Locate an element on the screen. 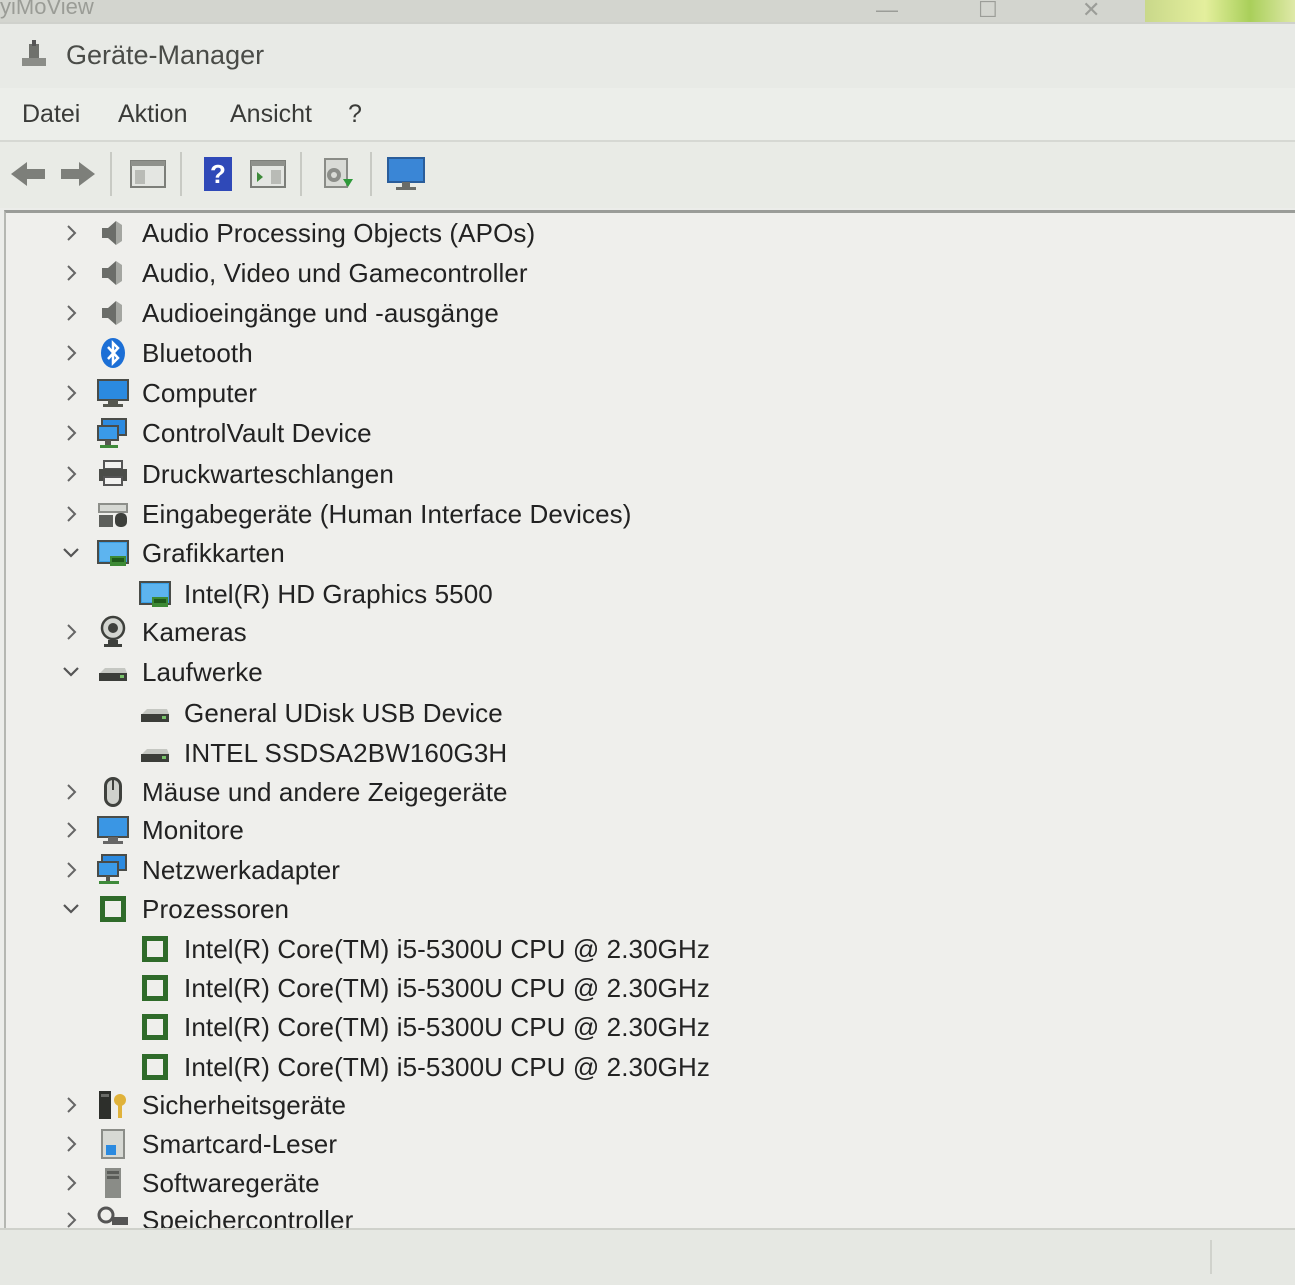 This screenshot has width=1295, height=1285. smartcard-reader-icon is located at coordinates (113, 1144).